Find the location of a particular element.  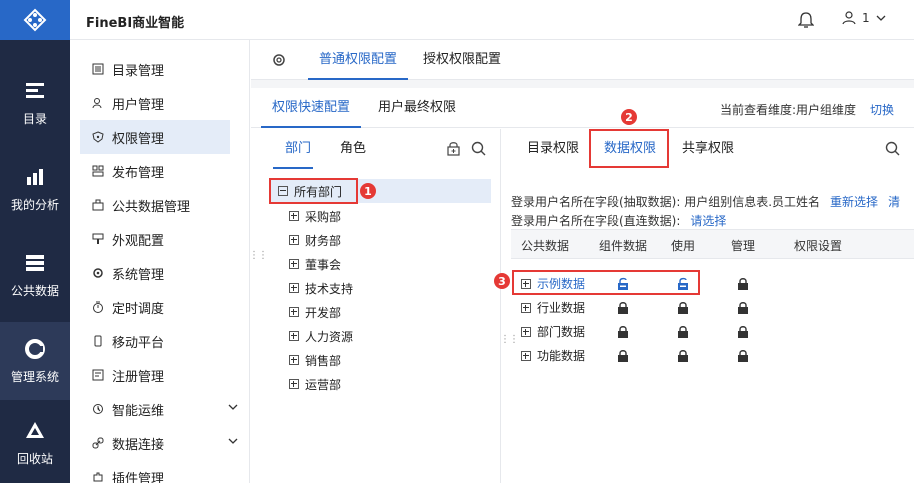

sidebar-item-label: 目录管理 is located at coordinates (138, 71).